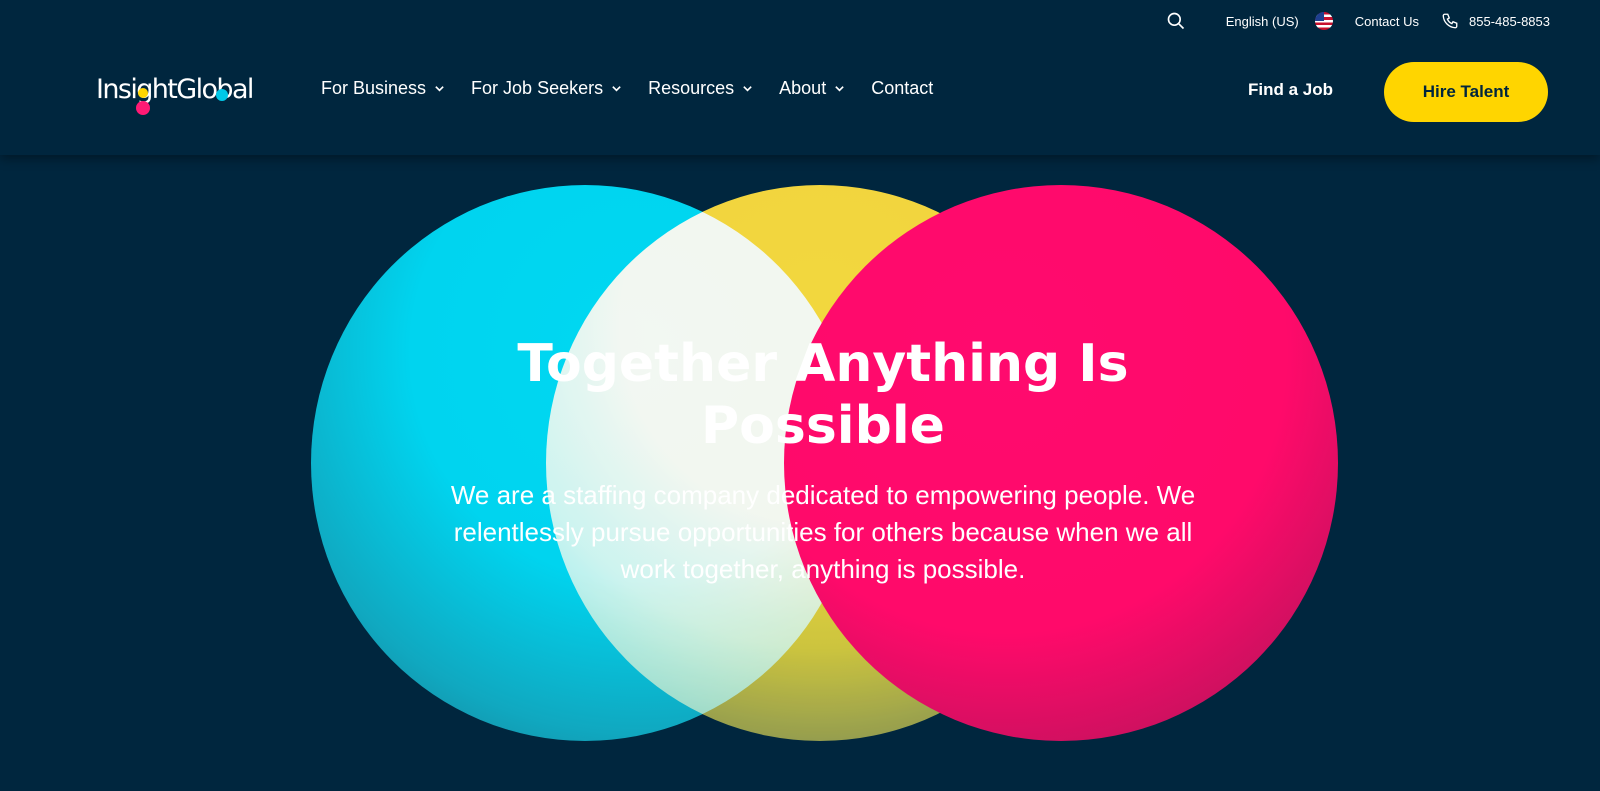 This screenshot has height=791, width=1600. What do you see at coordinates (1323, 21) in the screenshot?
I see `us-flag-icon` at bounding box center [1323, 21].